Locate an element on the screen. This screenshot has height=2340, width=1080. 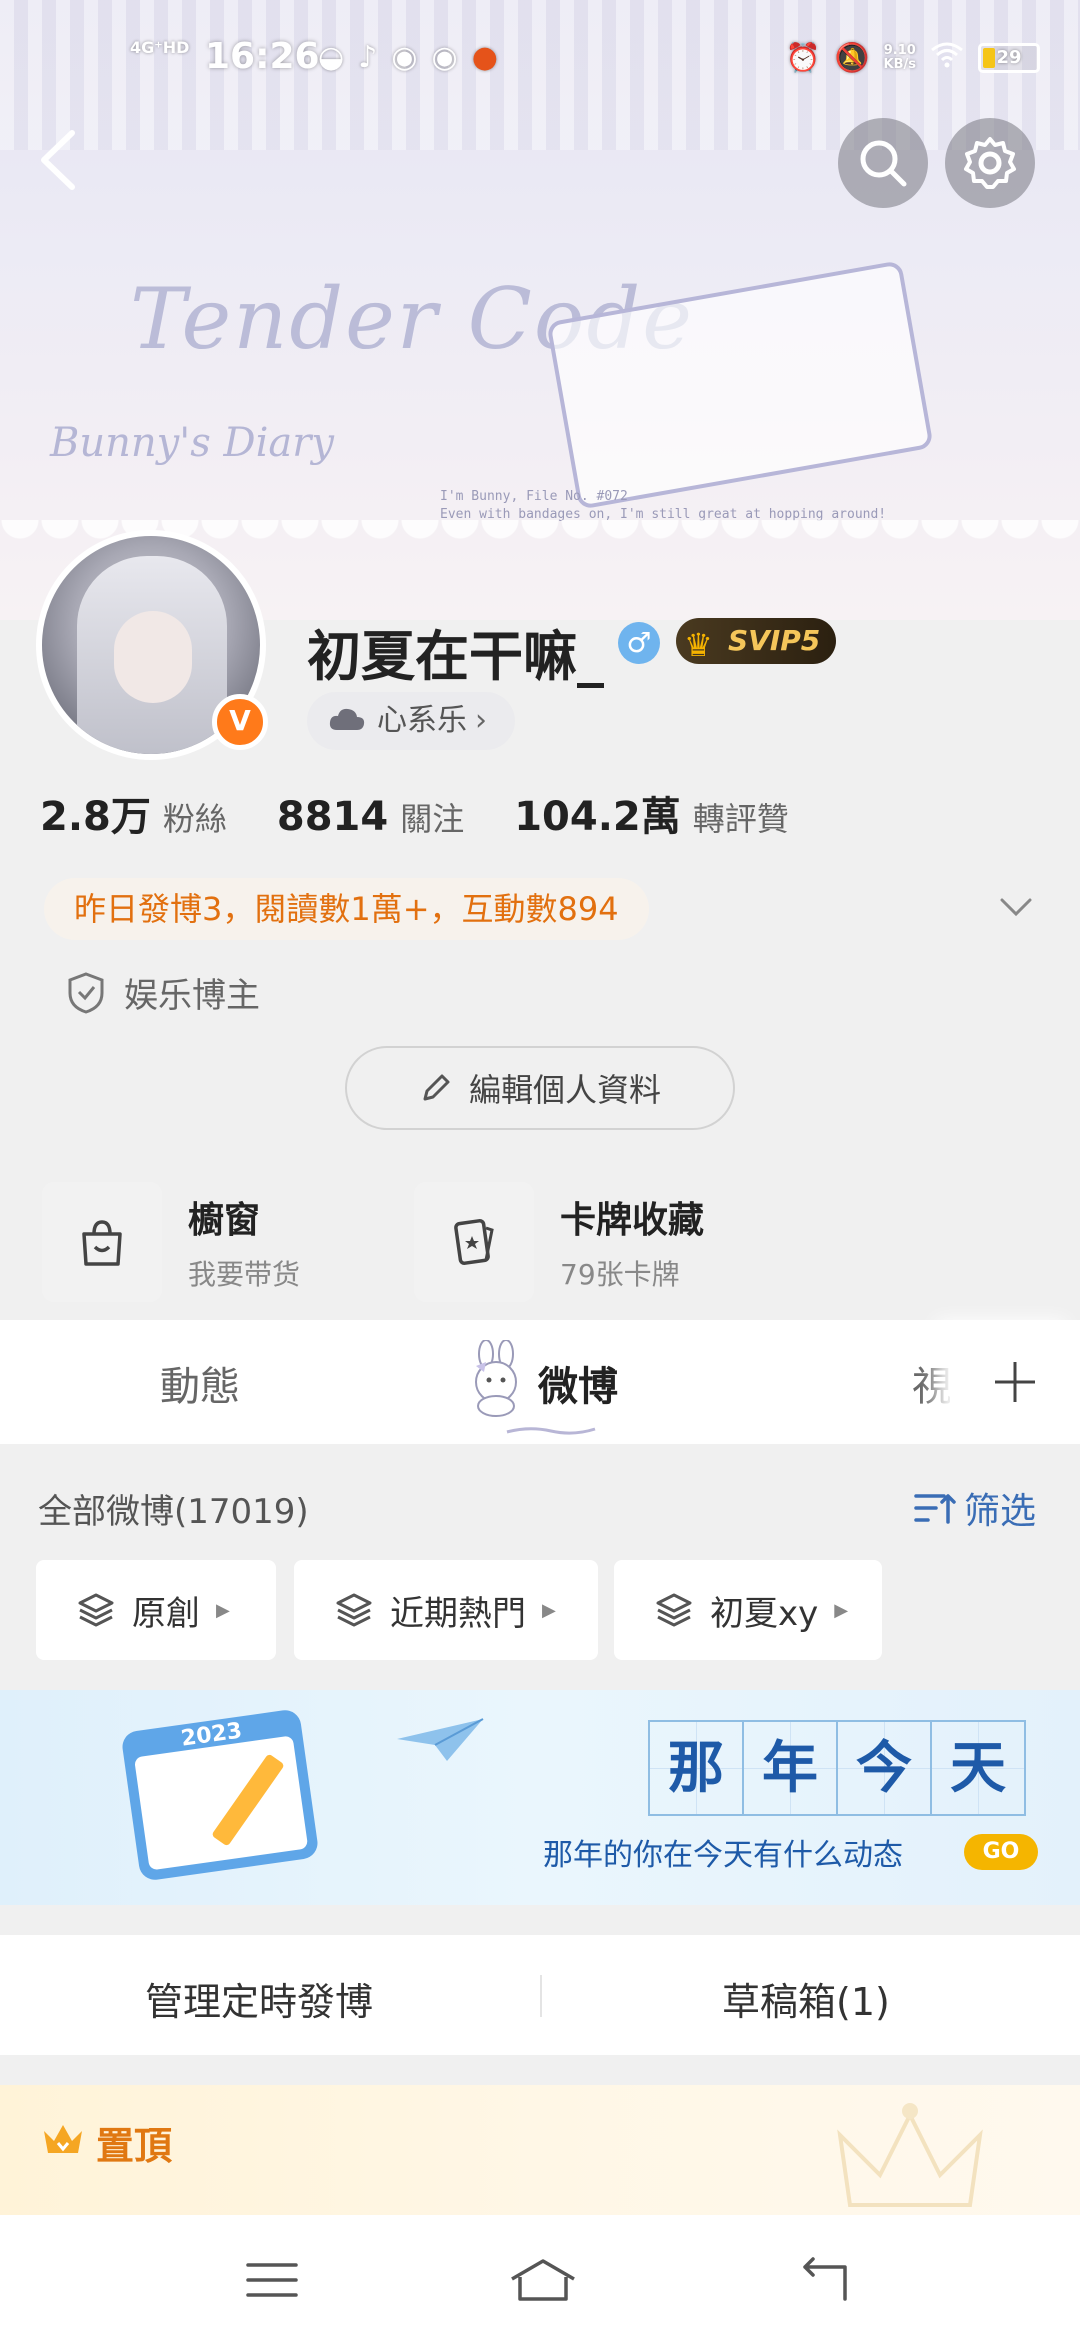
tab-dynamics: 動態 is located at coordinates (200, 1383).